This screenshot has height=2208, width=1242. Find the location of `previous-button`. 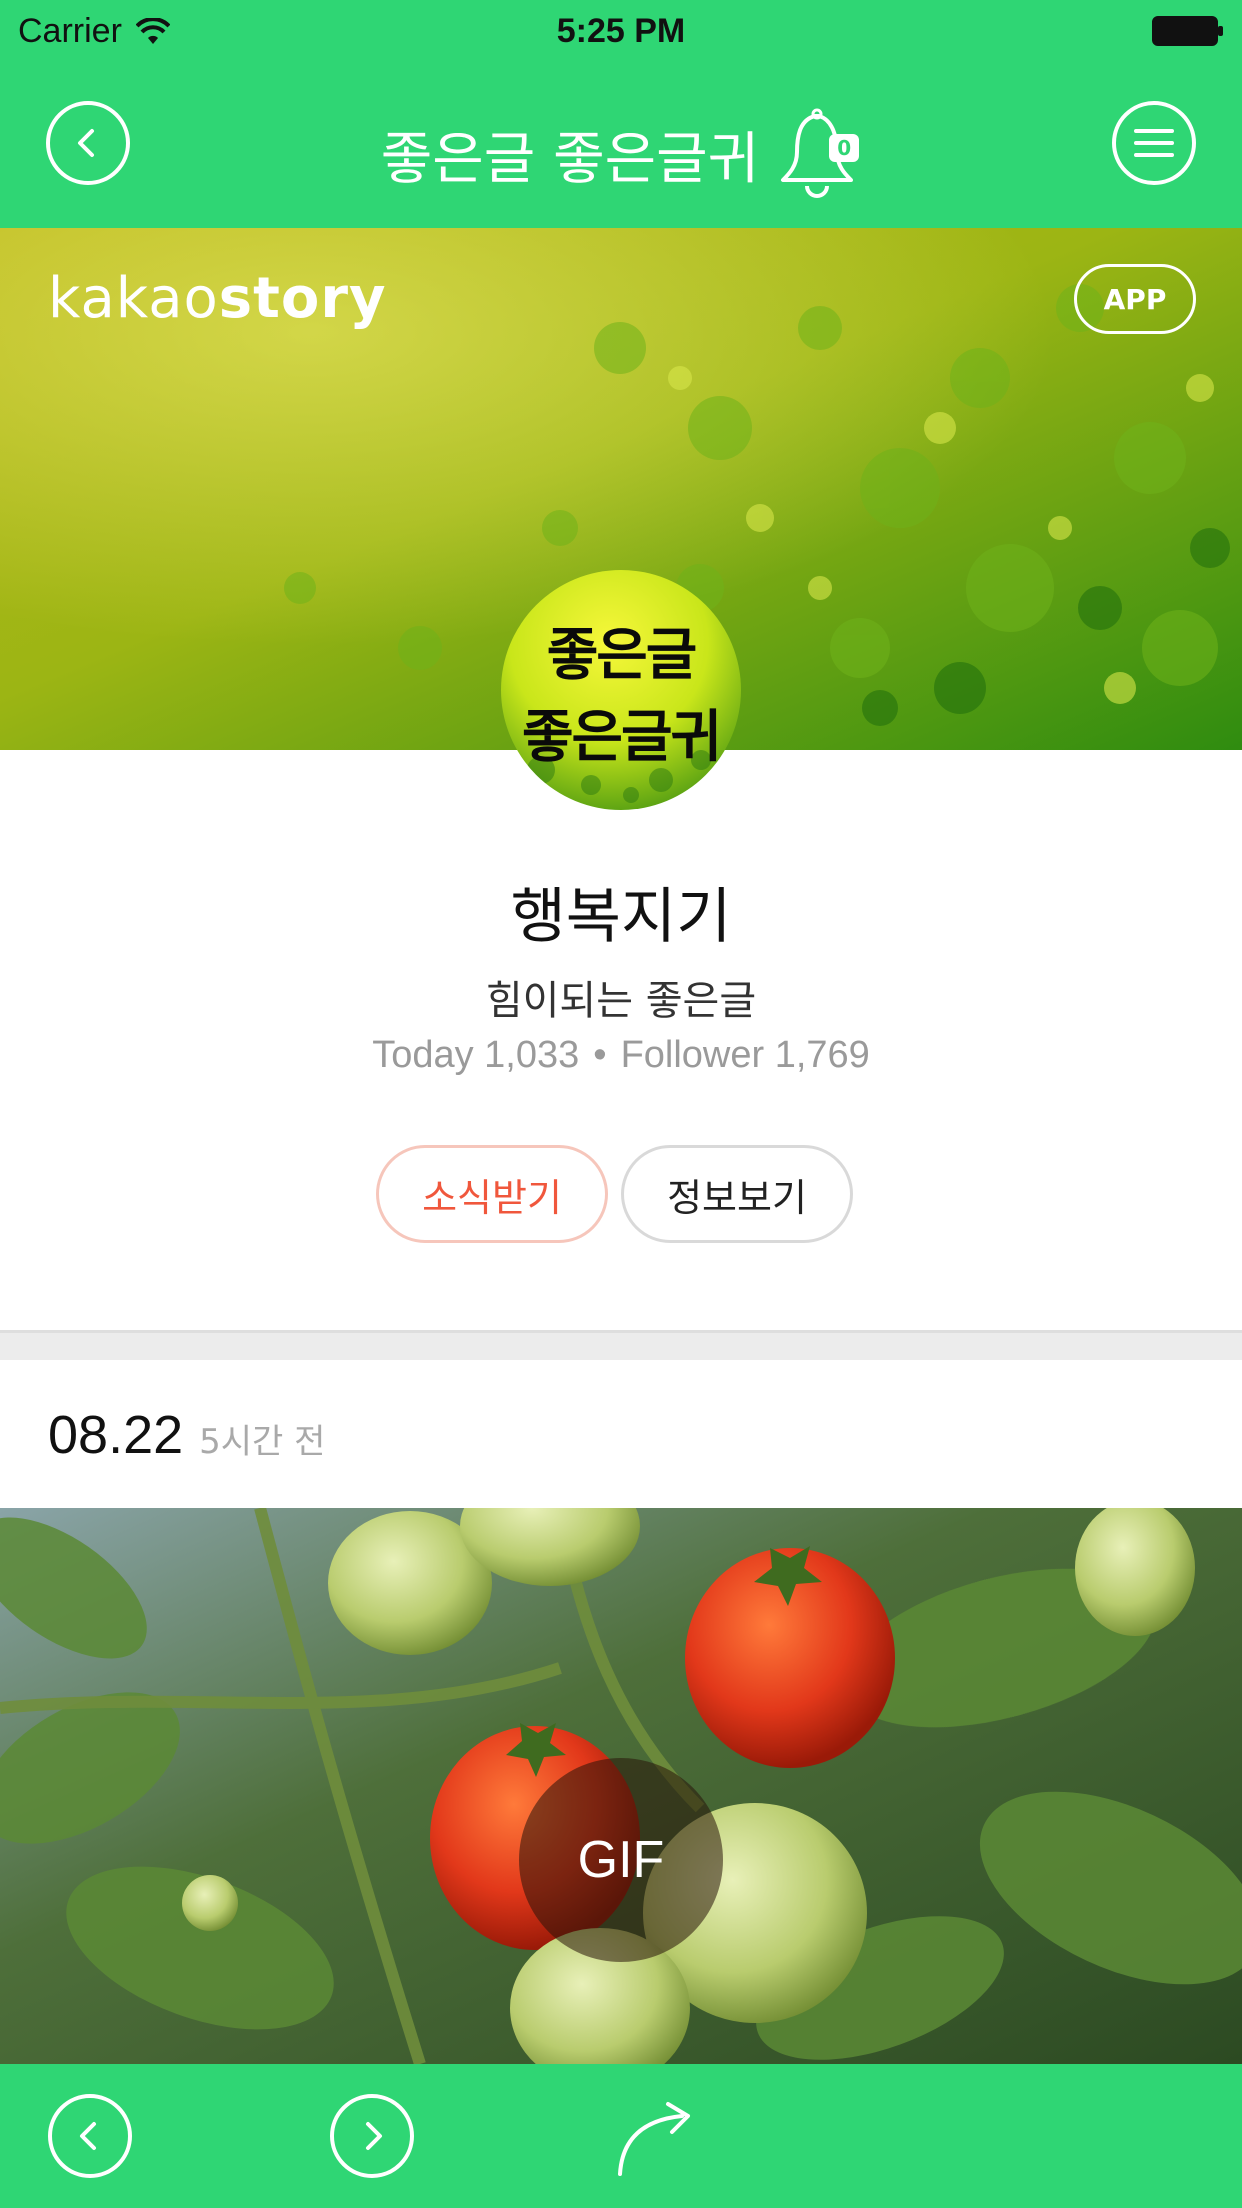

previous-button is located at coordinates (90, 2136).